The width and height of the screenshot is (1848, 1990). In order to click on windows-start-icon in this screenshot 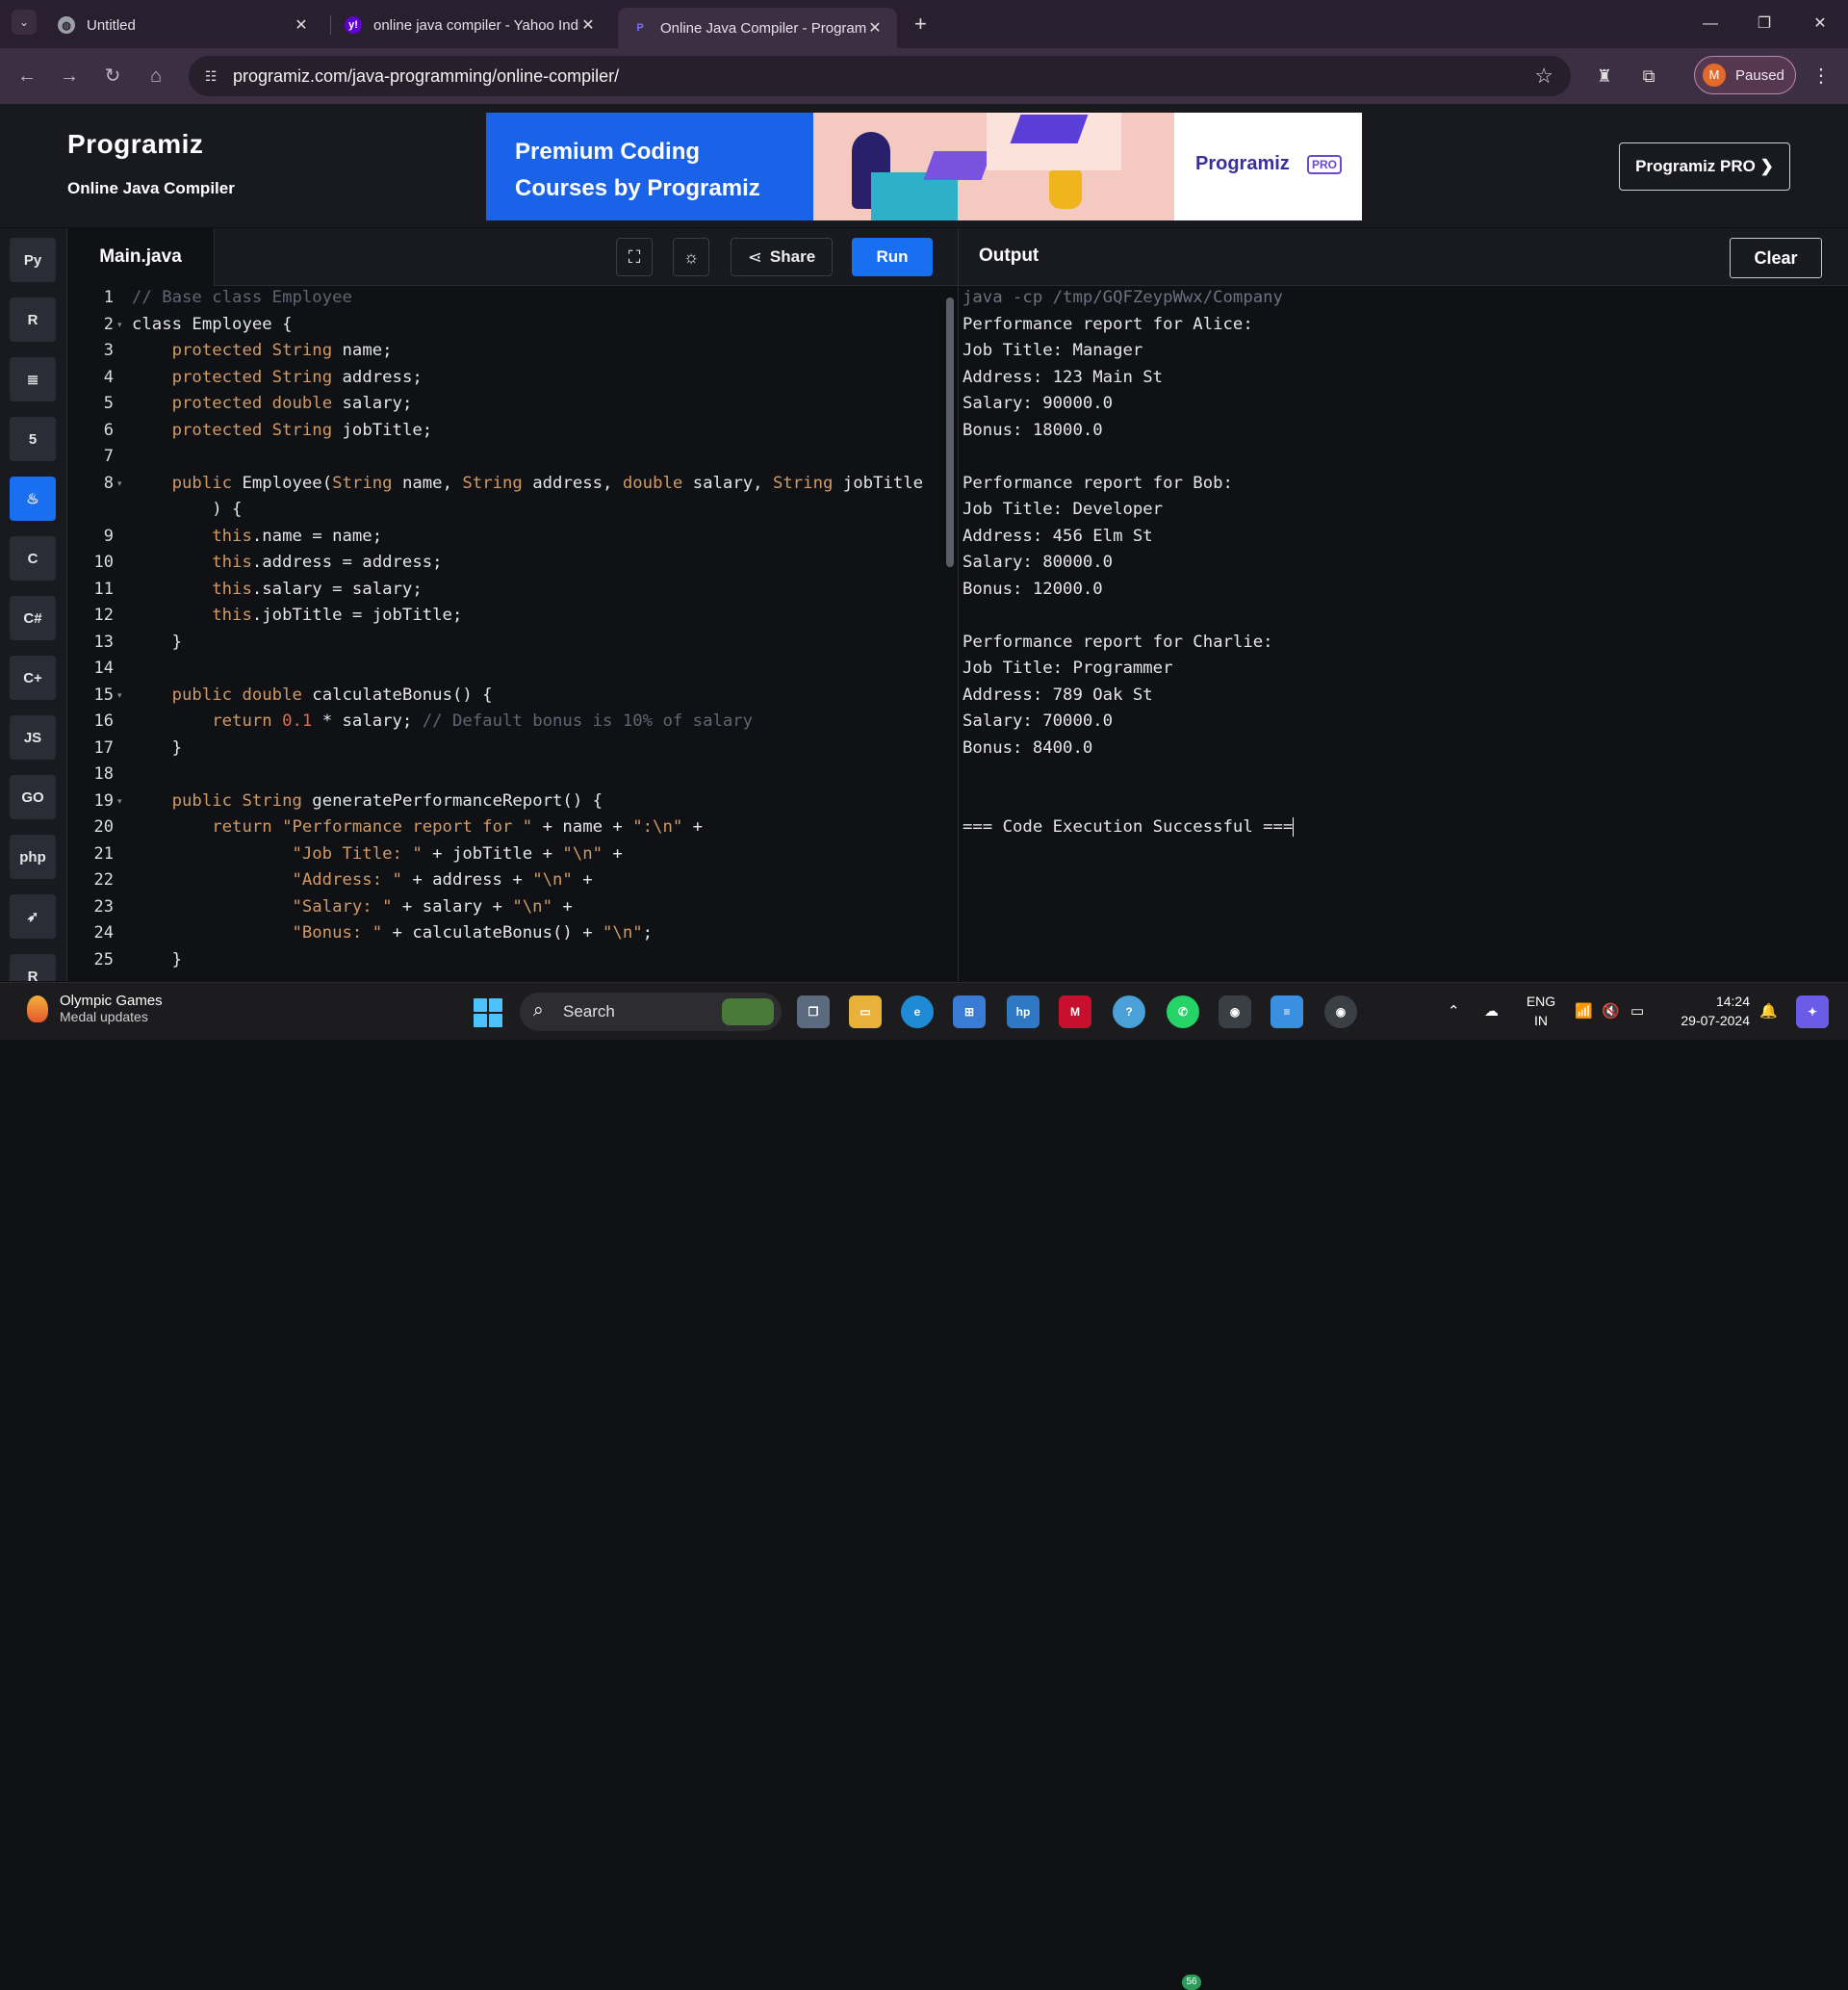, I will do `click(488, 1013)`.